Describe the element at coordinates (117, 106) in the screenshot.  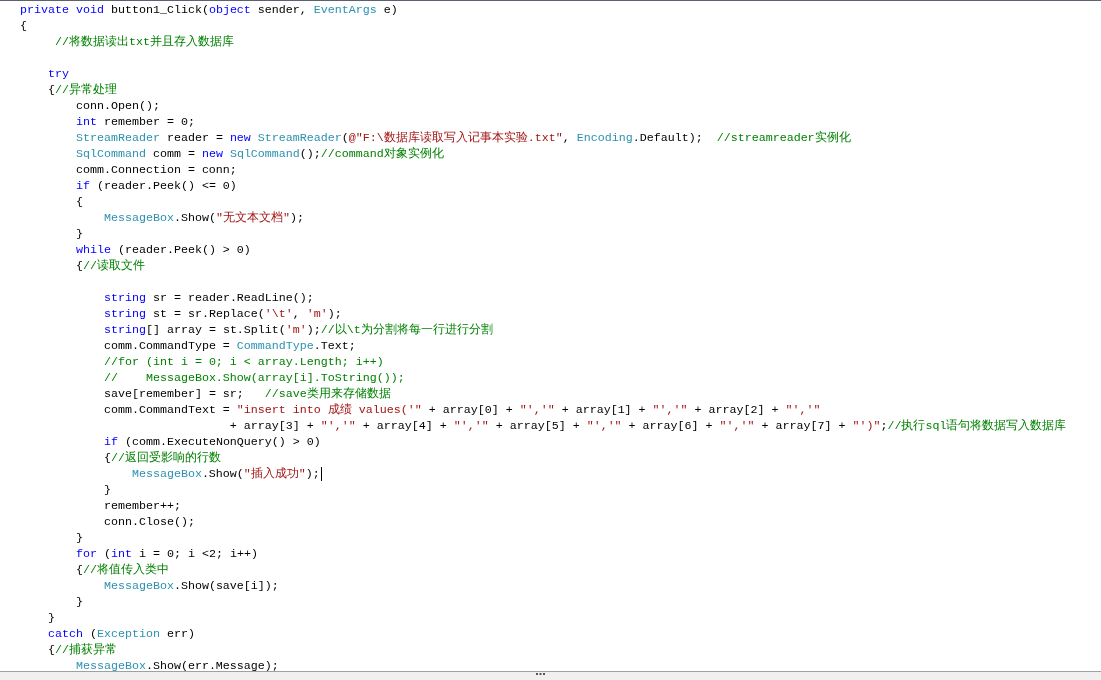
I see `code-line: conn.Open();` at that location.